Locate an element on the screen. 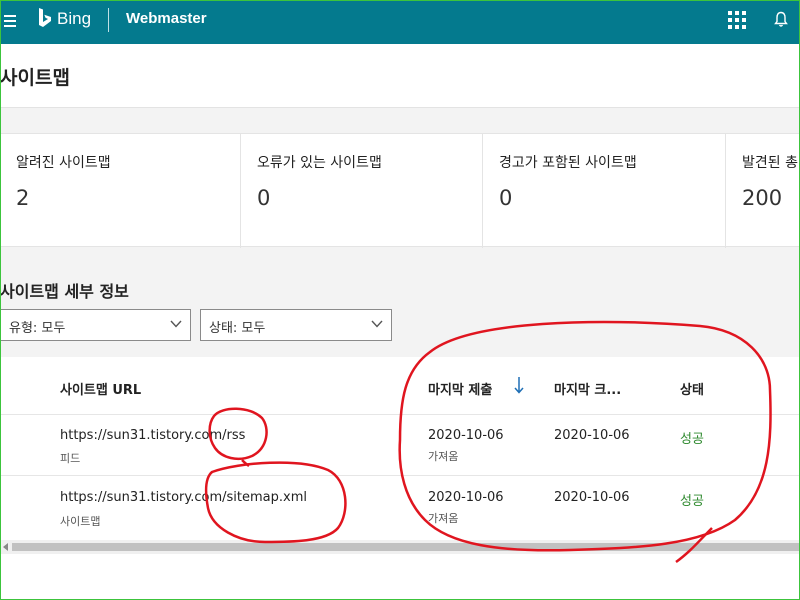 This screenshot has height=600, width=800. column-header-url: 사이트맵 URL is located at coordinates (100, 388).